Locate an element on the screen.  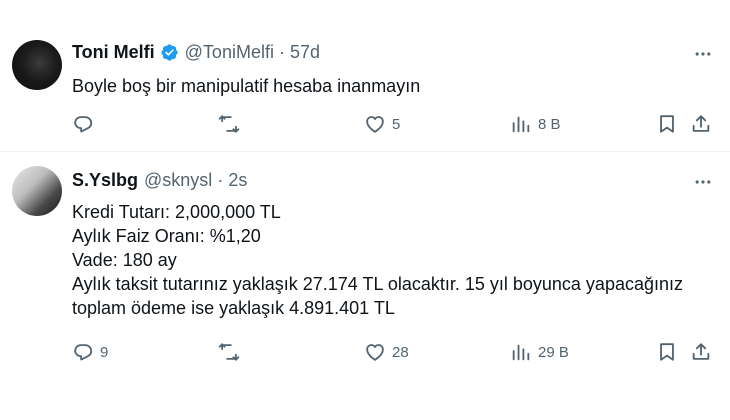
reply-button: 9 is located at coordinates (90, 352).